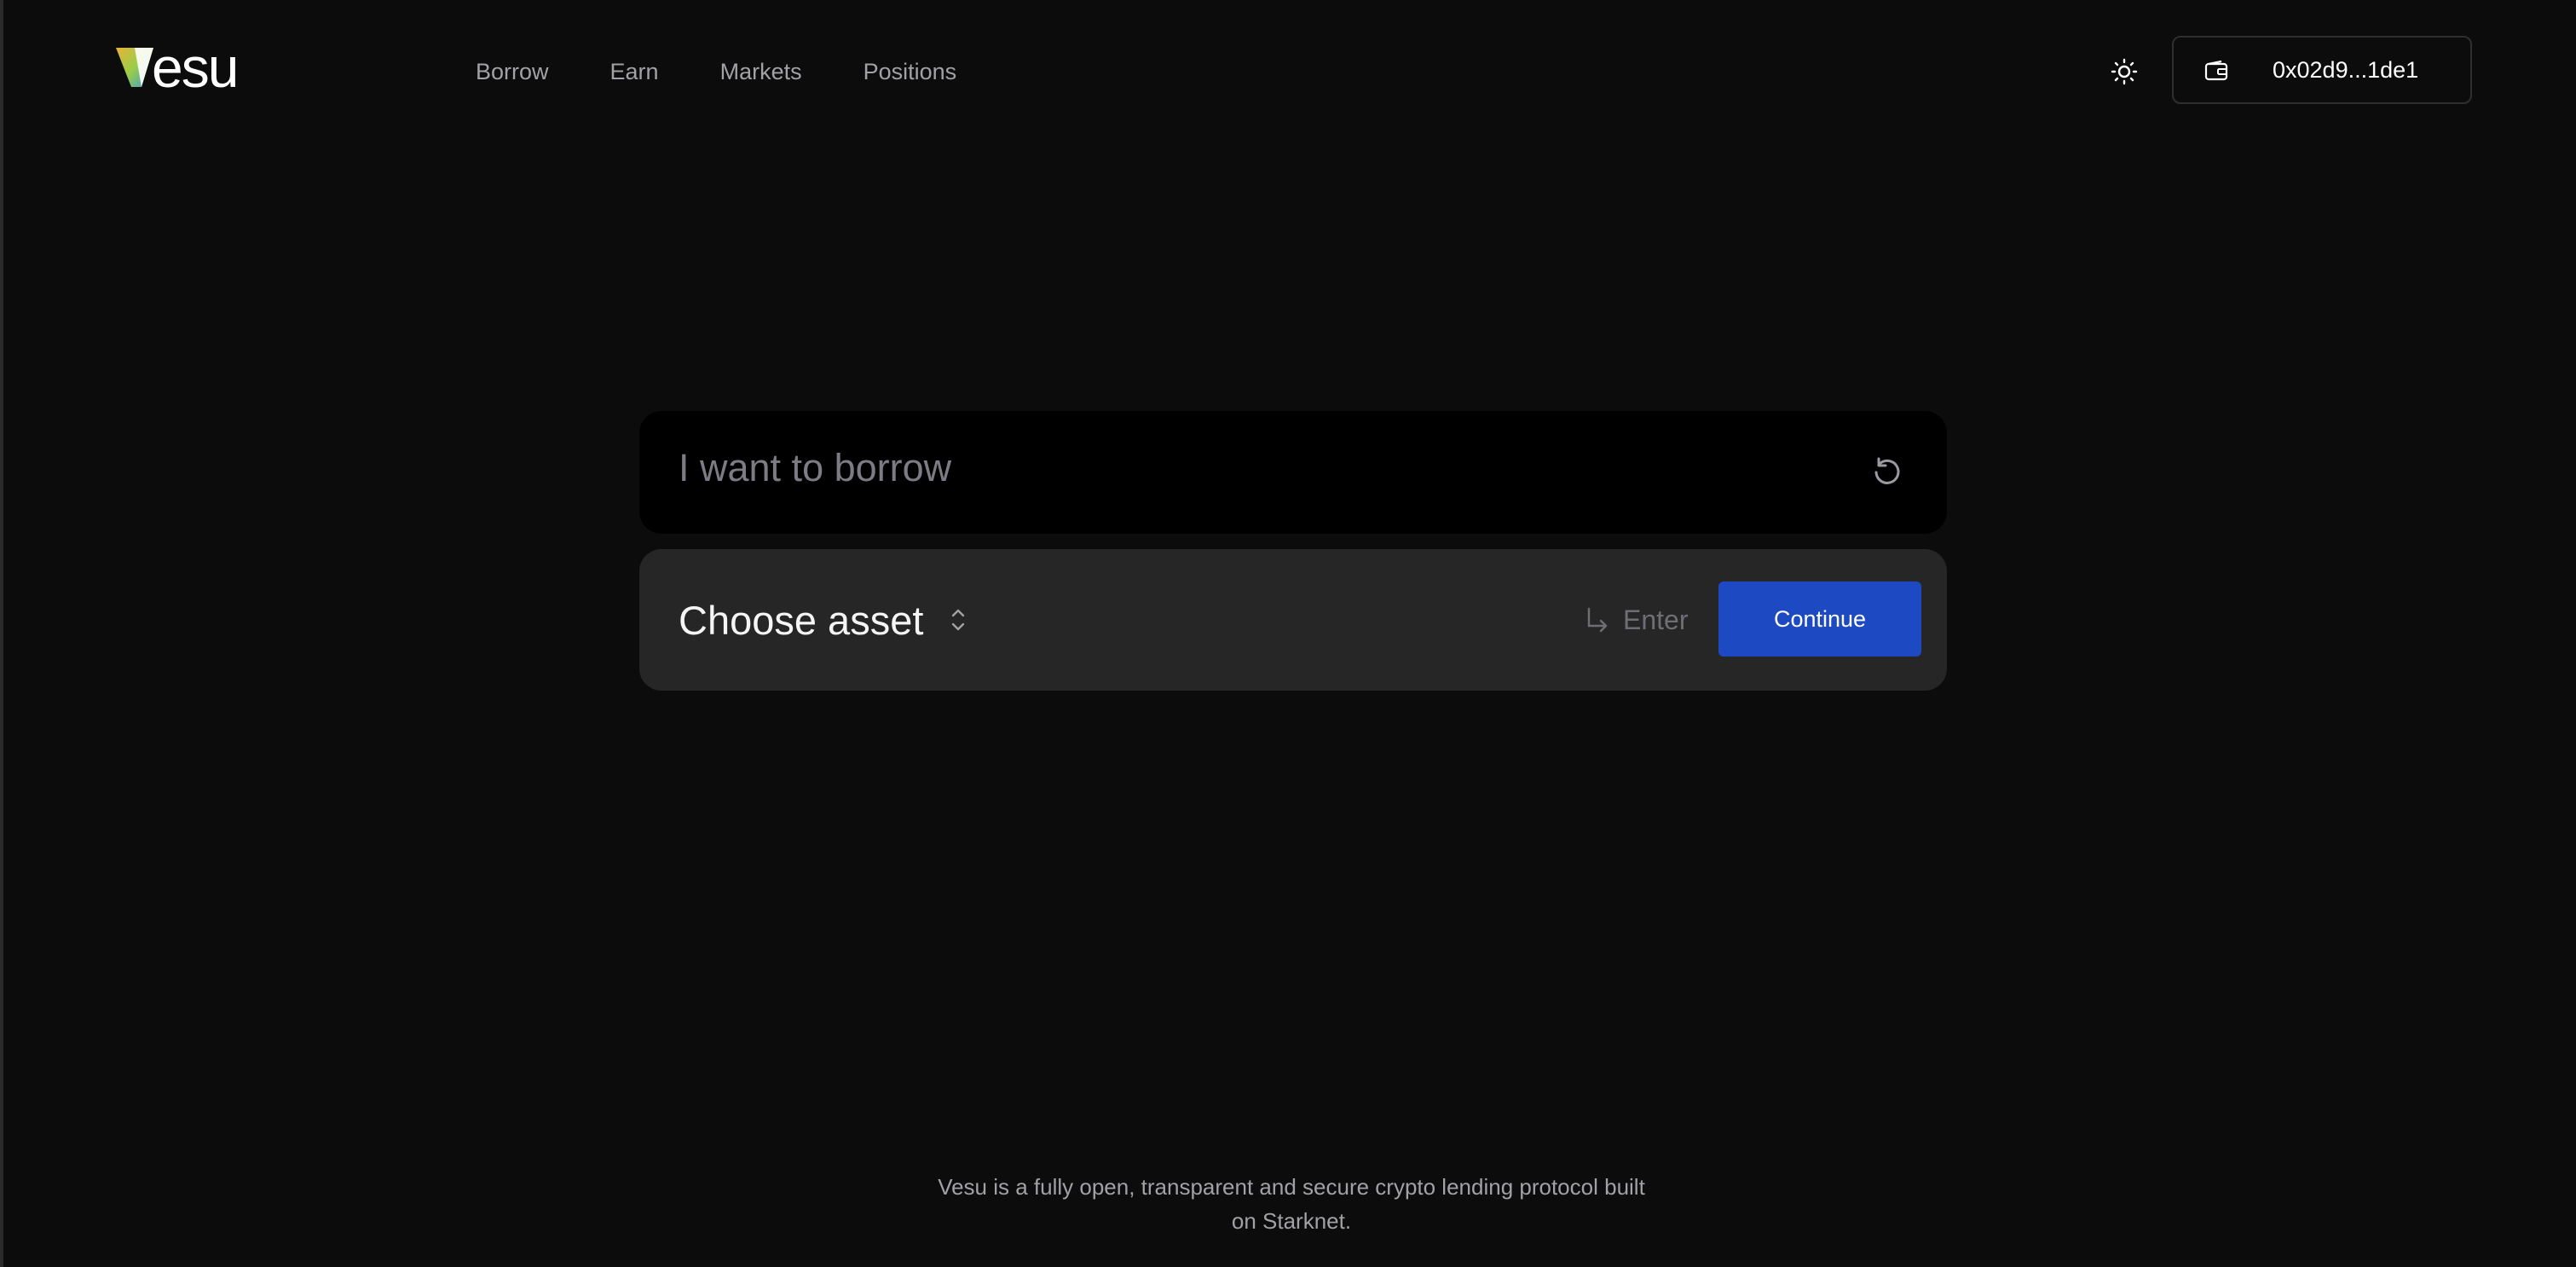  What do you see at coordinates (1819, 619) in the screenshot?
I see `continue-button: Continue` at bounding box center [1819, 619].